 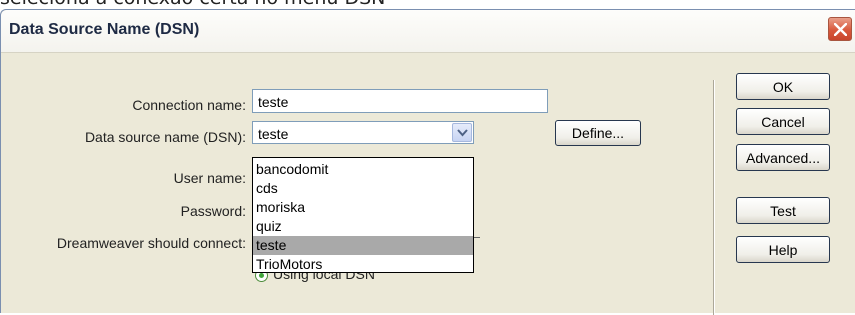 What do you see at coordinates (189, 105) in the screenshot?
I see `connection-name-label: Connection name:` at bounding box center [189, 105].